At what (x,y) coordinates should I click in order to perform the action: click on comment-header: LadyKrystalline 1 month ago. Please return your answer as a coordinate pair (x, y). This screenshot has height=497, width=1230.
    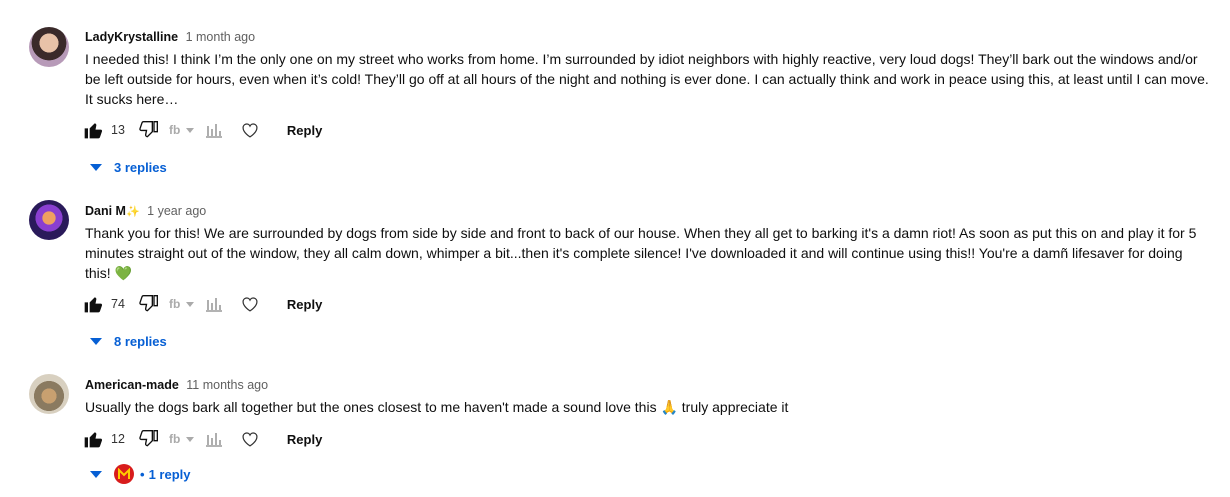
    Looking at the image, I should click on (170, 37).